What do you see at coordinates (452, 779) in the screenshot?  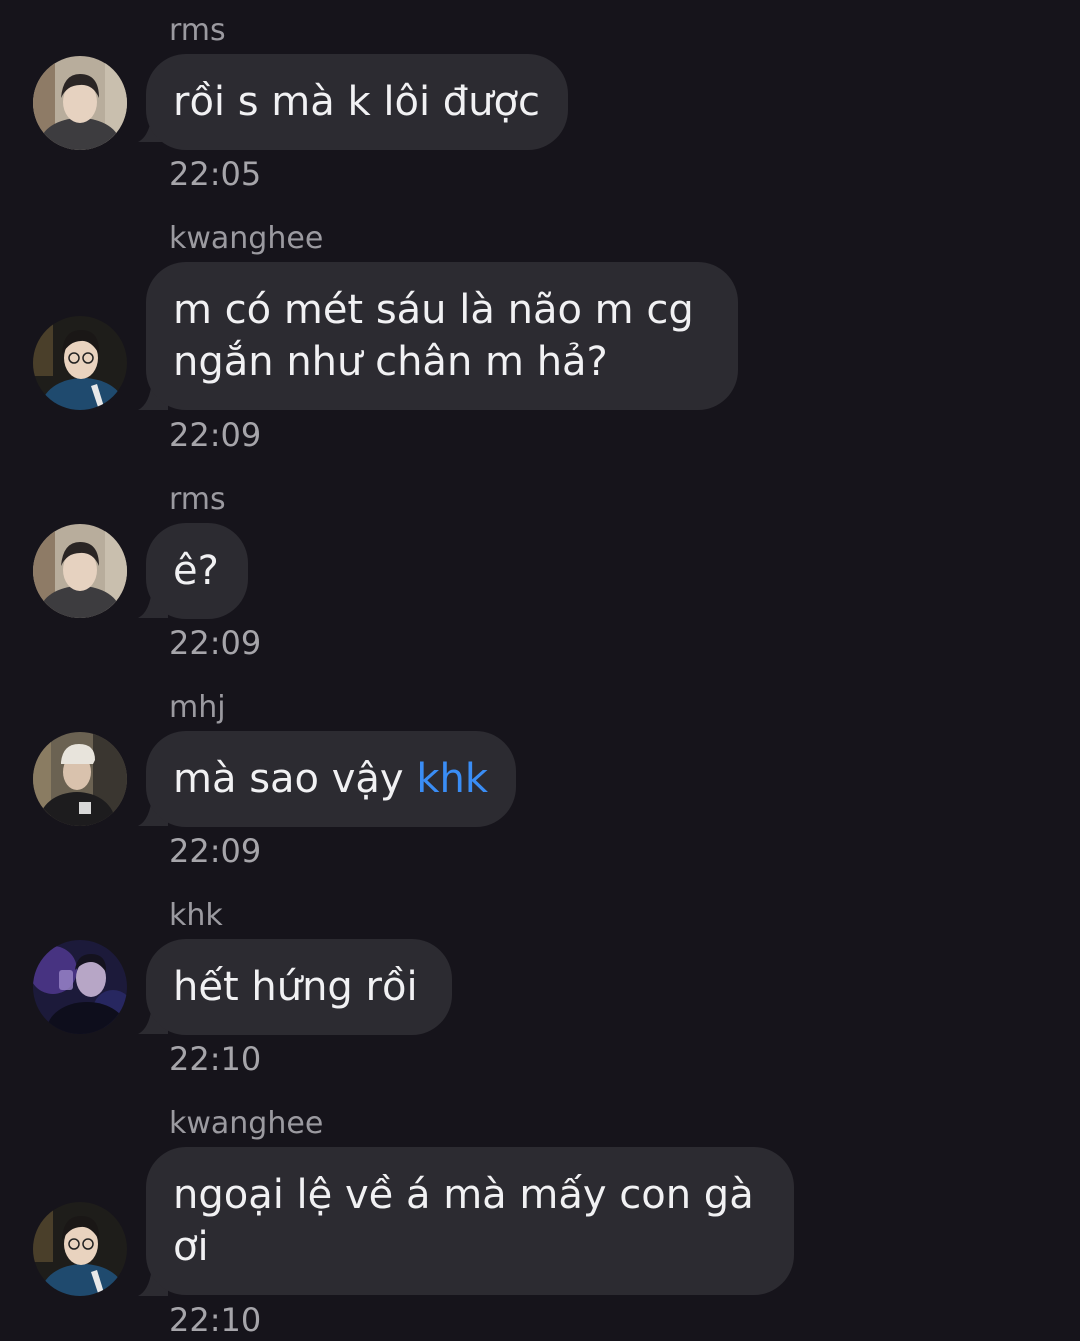 I see `mention-link: khk` at bounding box center [452, 779].